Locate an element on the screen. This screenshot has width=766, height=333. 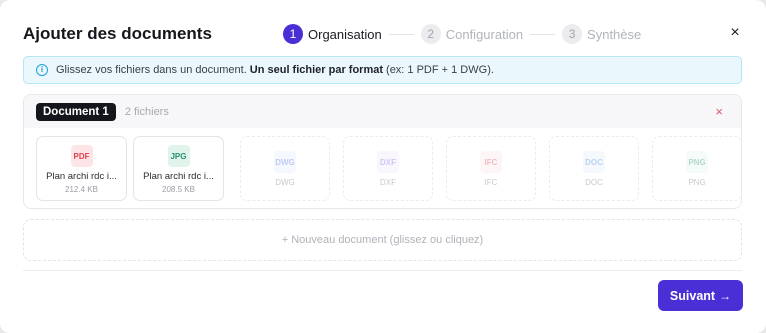
modal-title: Ajouter des documents is located at coordinates (117, 33).